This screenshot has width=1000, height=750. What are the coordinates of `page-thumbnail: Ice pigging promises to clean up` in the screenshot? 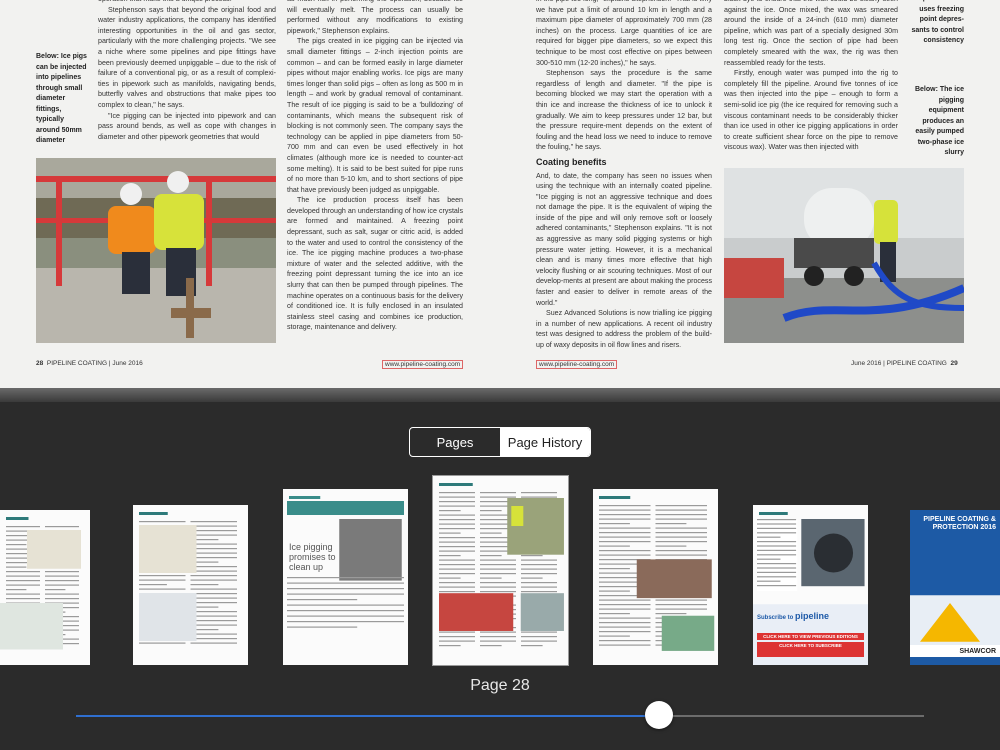 It's located at (345, 577).